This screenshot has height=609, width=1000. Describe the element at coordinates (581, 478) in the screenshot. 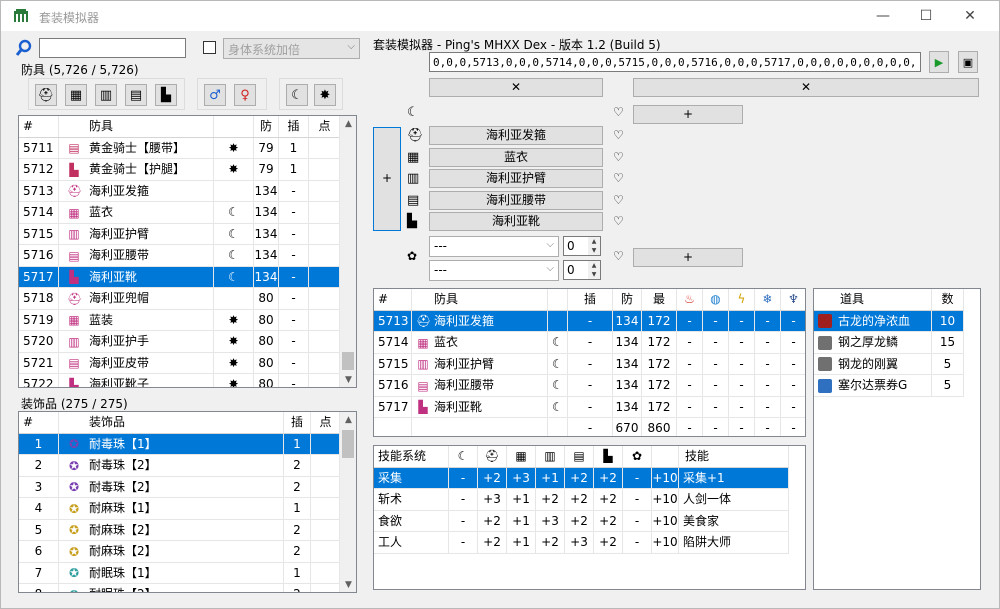

I see `skill-row: 采集 - +2 +3 +1 +2 +2- +10 采集+1` at that location.